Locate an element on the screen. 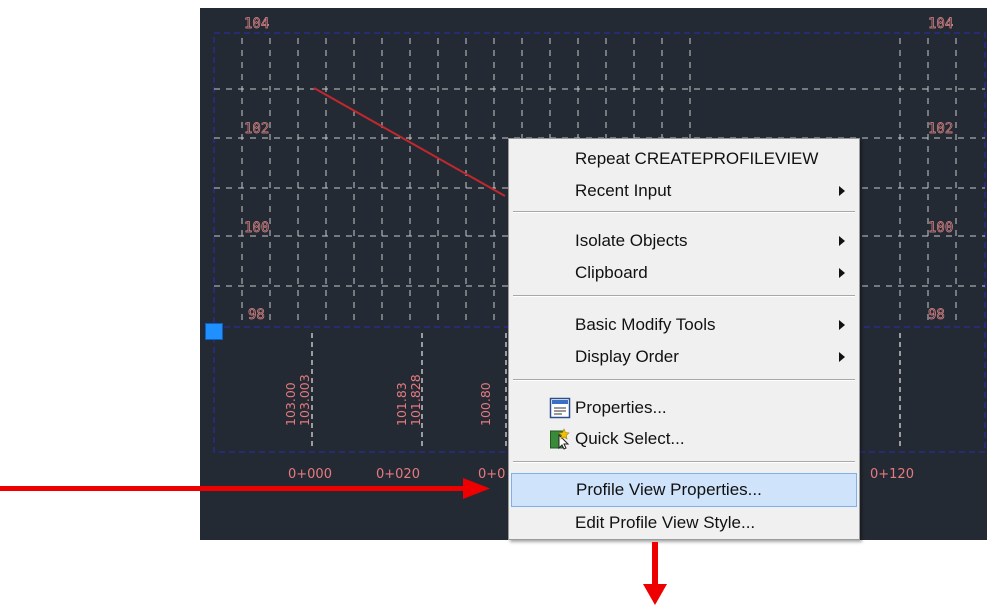  station-label: 0+000 is located at coordinates (310, 474).